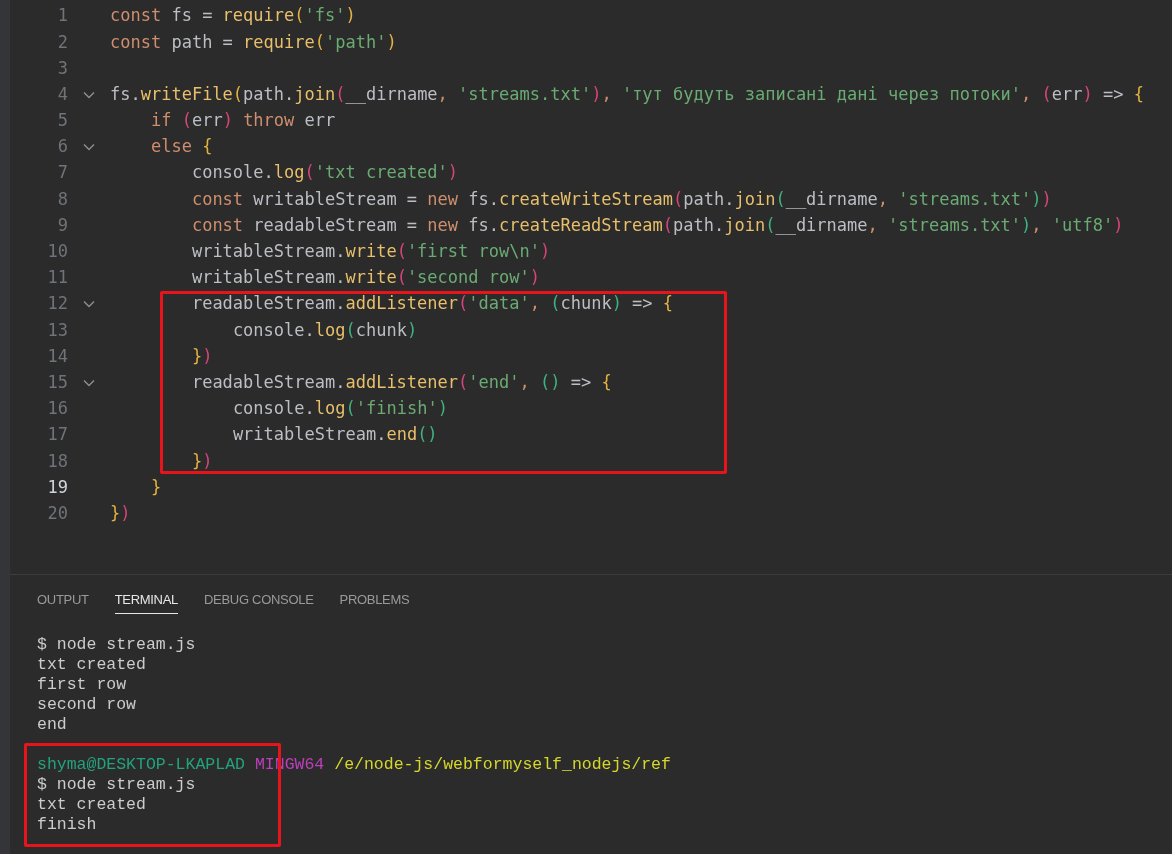  Describe the element at coordinates (57, 278) in the screenshot. I see `line-number: 11` at that location.